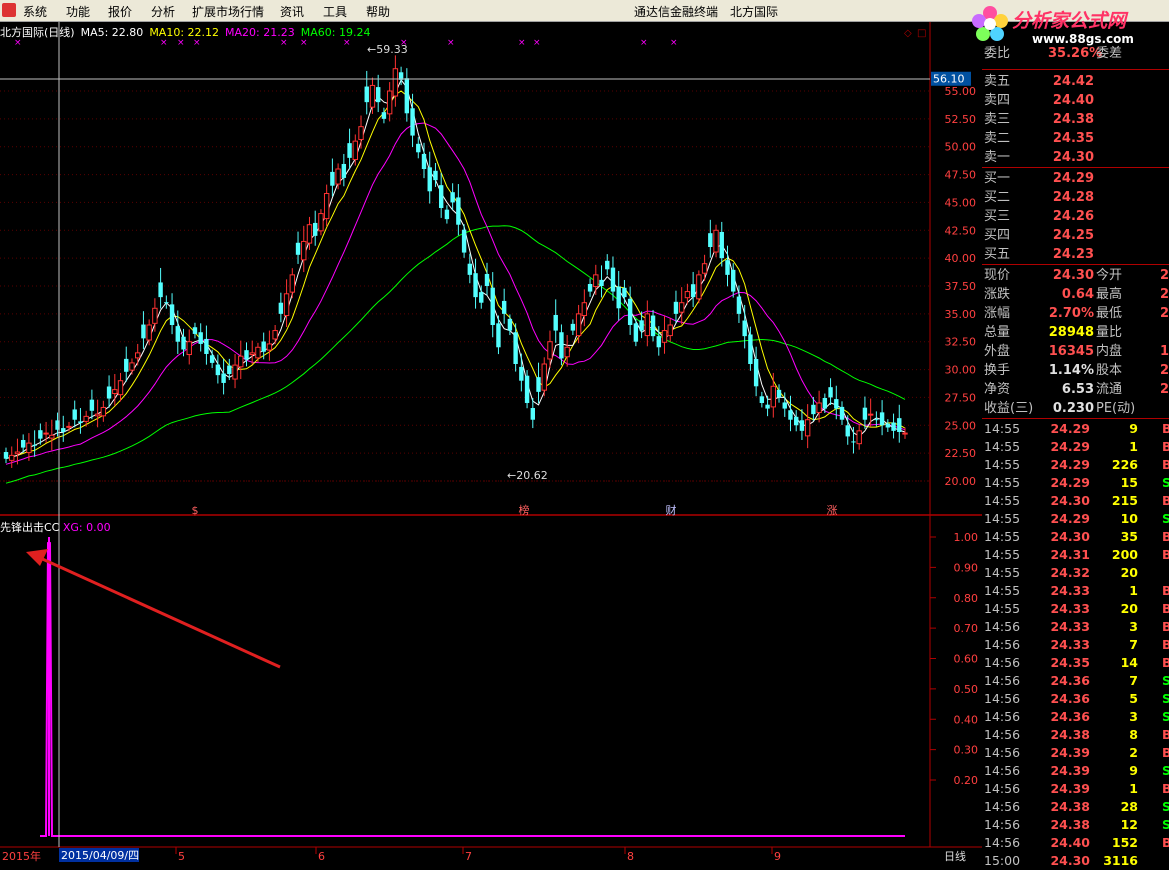  I want to click on quote-label: 总量, so click(997, 332).